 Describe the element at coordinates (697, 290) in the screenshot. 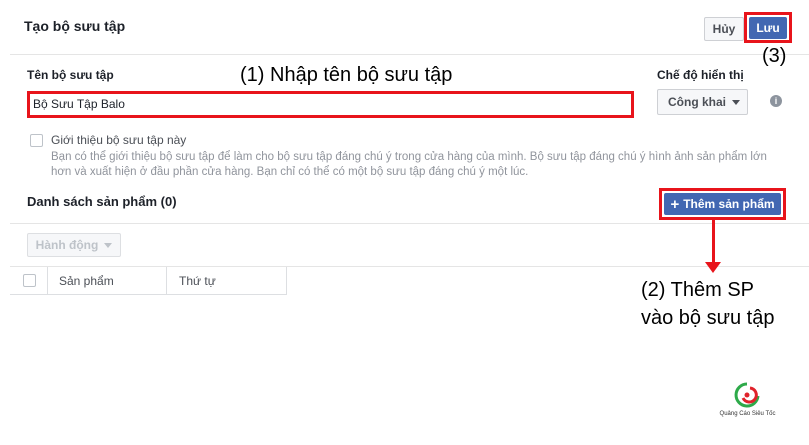

I see `annotation-step2-line1: (2) Thêm SP` at that location.